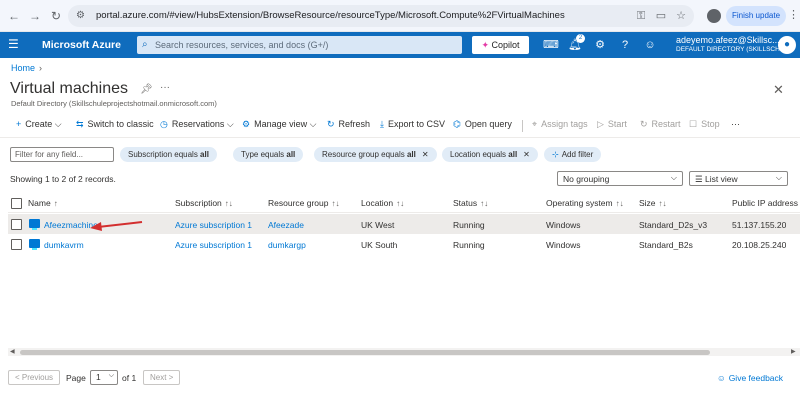 This screenshot has width=800, height=400. What do you see at coordinates (129, 378) in the screenshot?
I see `page-count: of 1` at bounding box center [129, 378].